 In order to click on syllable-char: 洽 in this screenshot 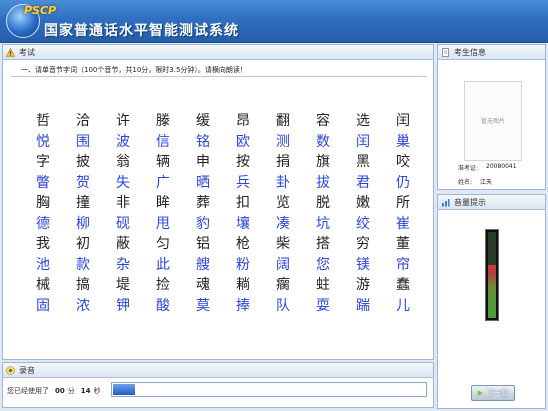, I will do `click(83, 121)`.